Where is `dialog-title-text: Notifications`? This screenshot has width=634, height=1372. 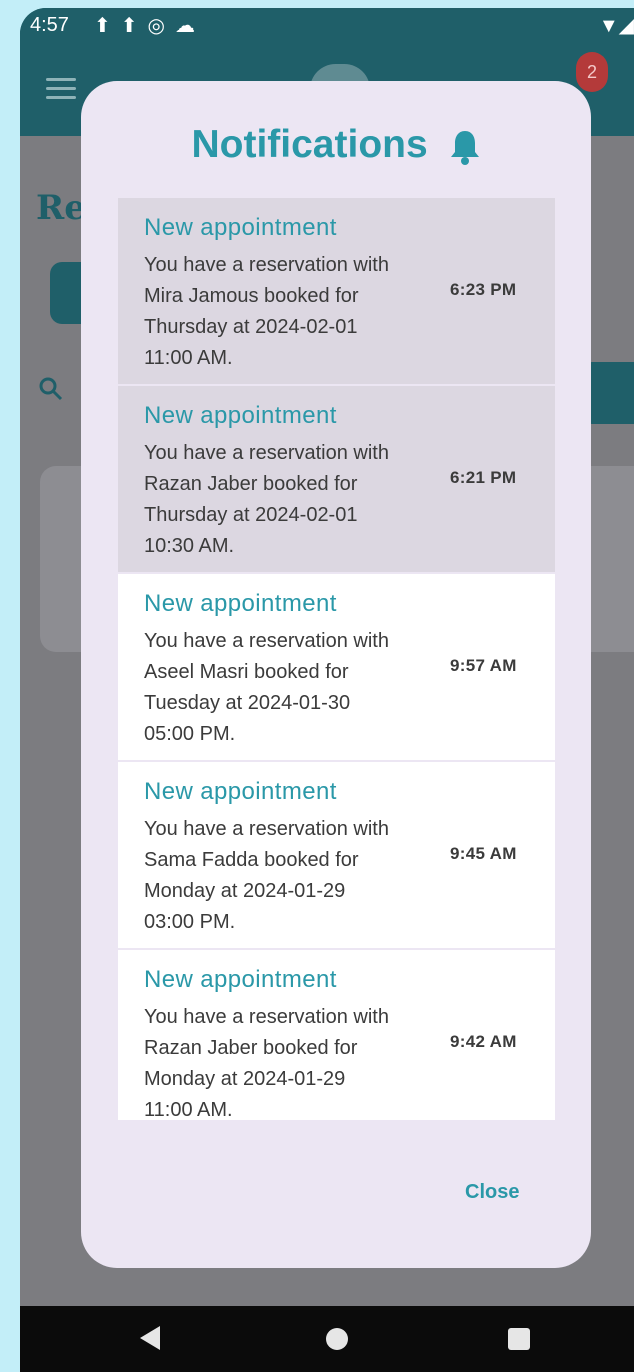 dialog-title-text: Notifications is located at coordinates (309, 144).